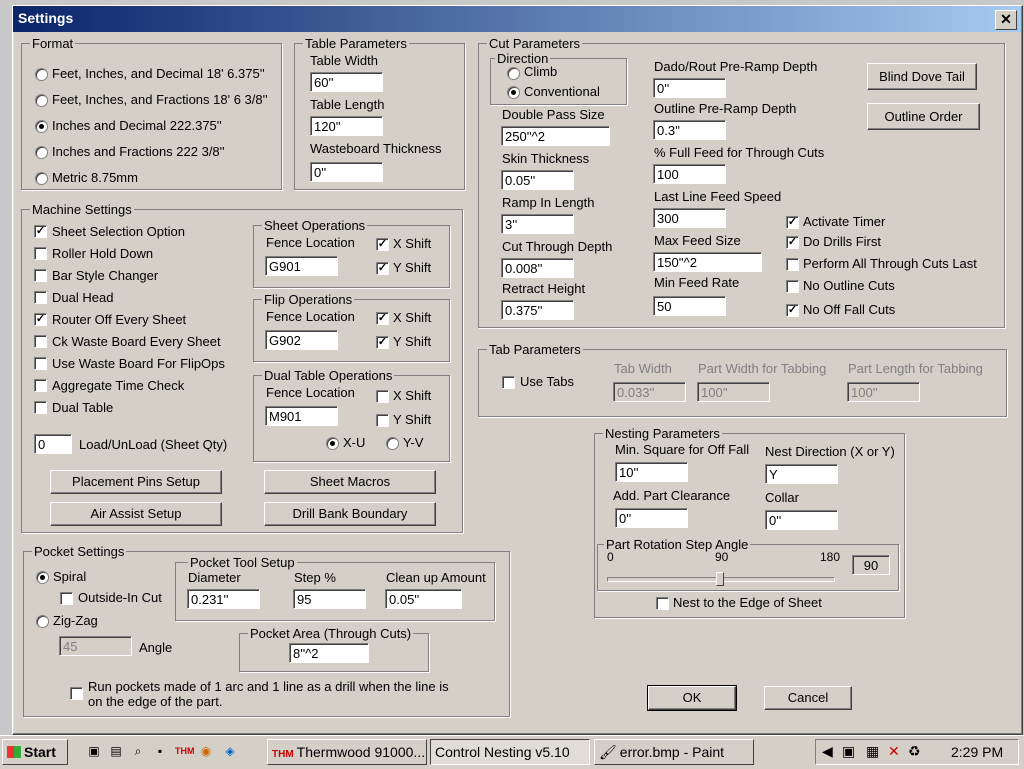 This screenshot has height=769, width=1024. Describe the element at coordinates (517, 19) in the screenshot. I see `title-bar: Settings ✕` at that location.